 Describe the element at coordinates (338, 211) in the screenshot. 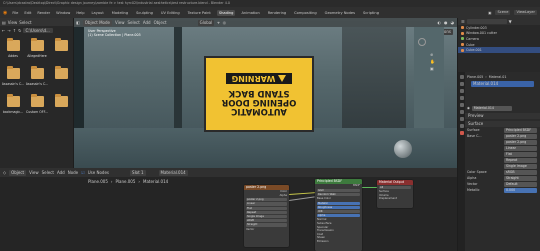

I see `ior-field: IOR` at that location.